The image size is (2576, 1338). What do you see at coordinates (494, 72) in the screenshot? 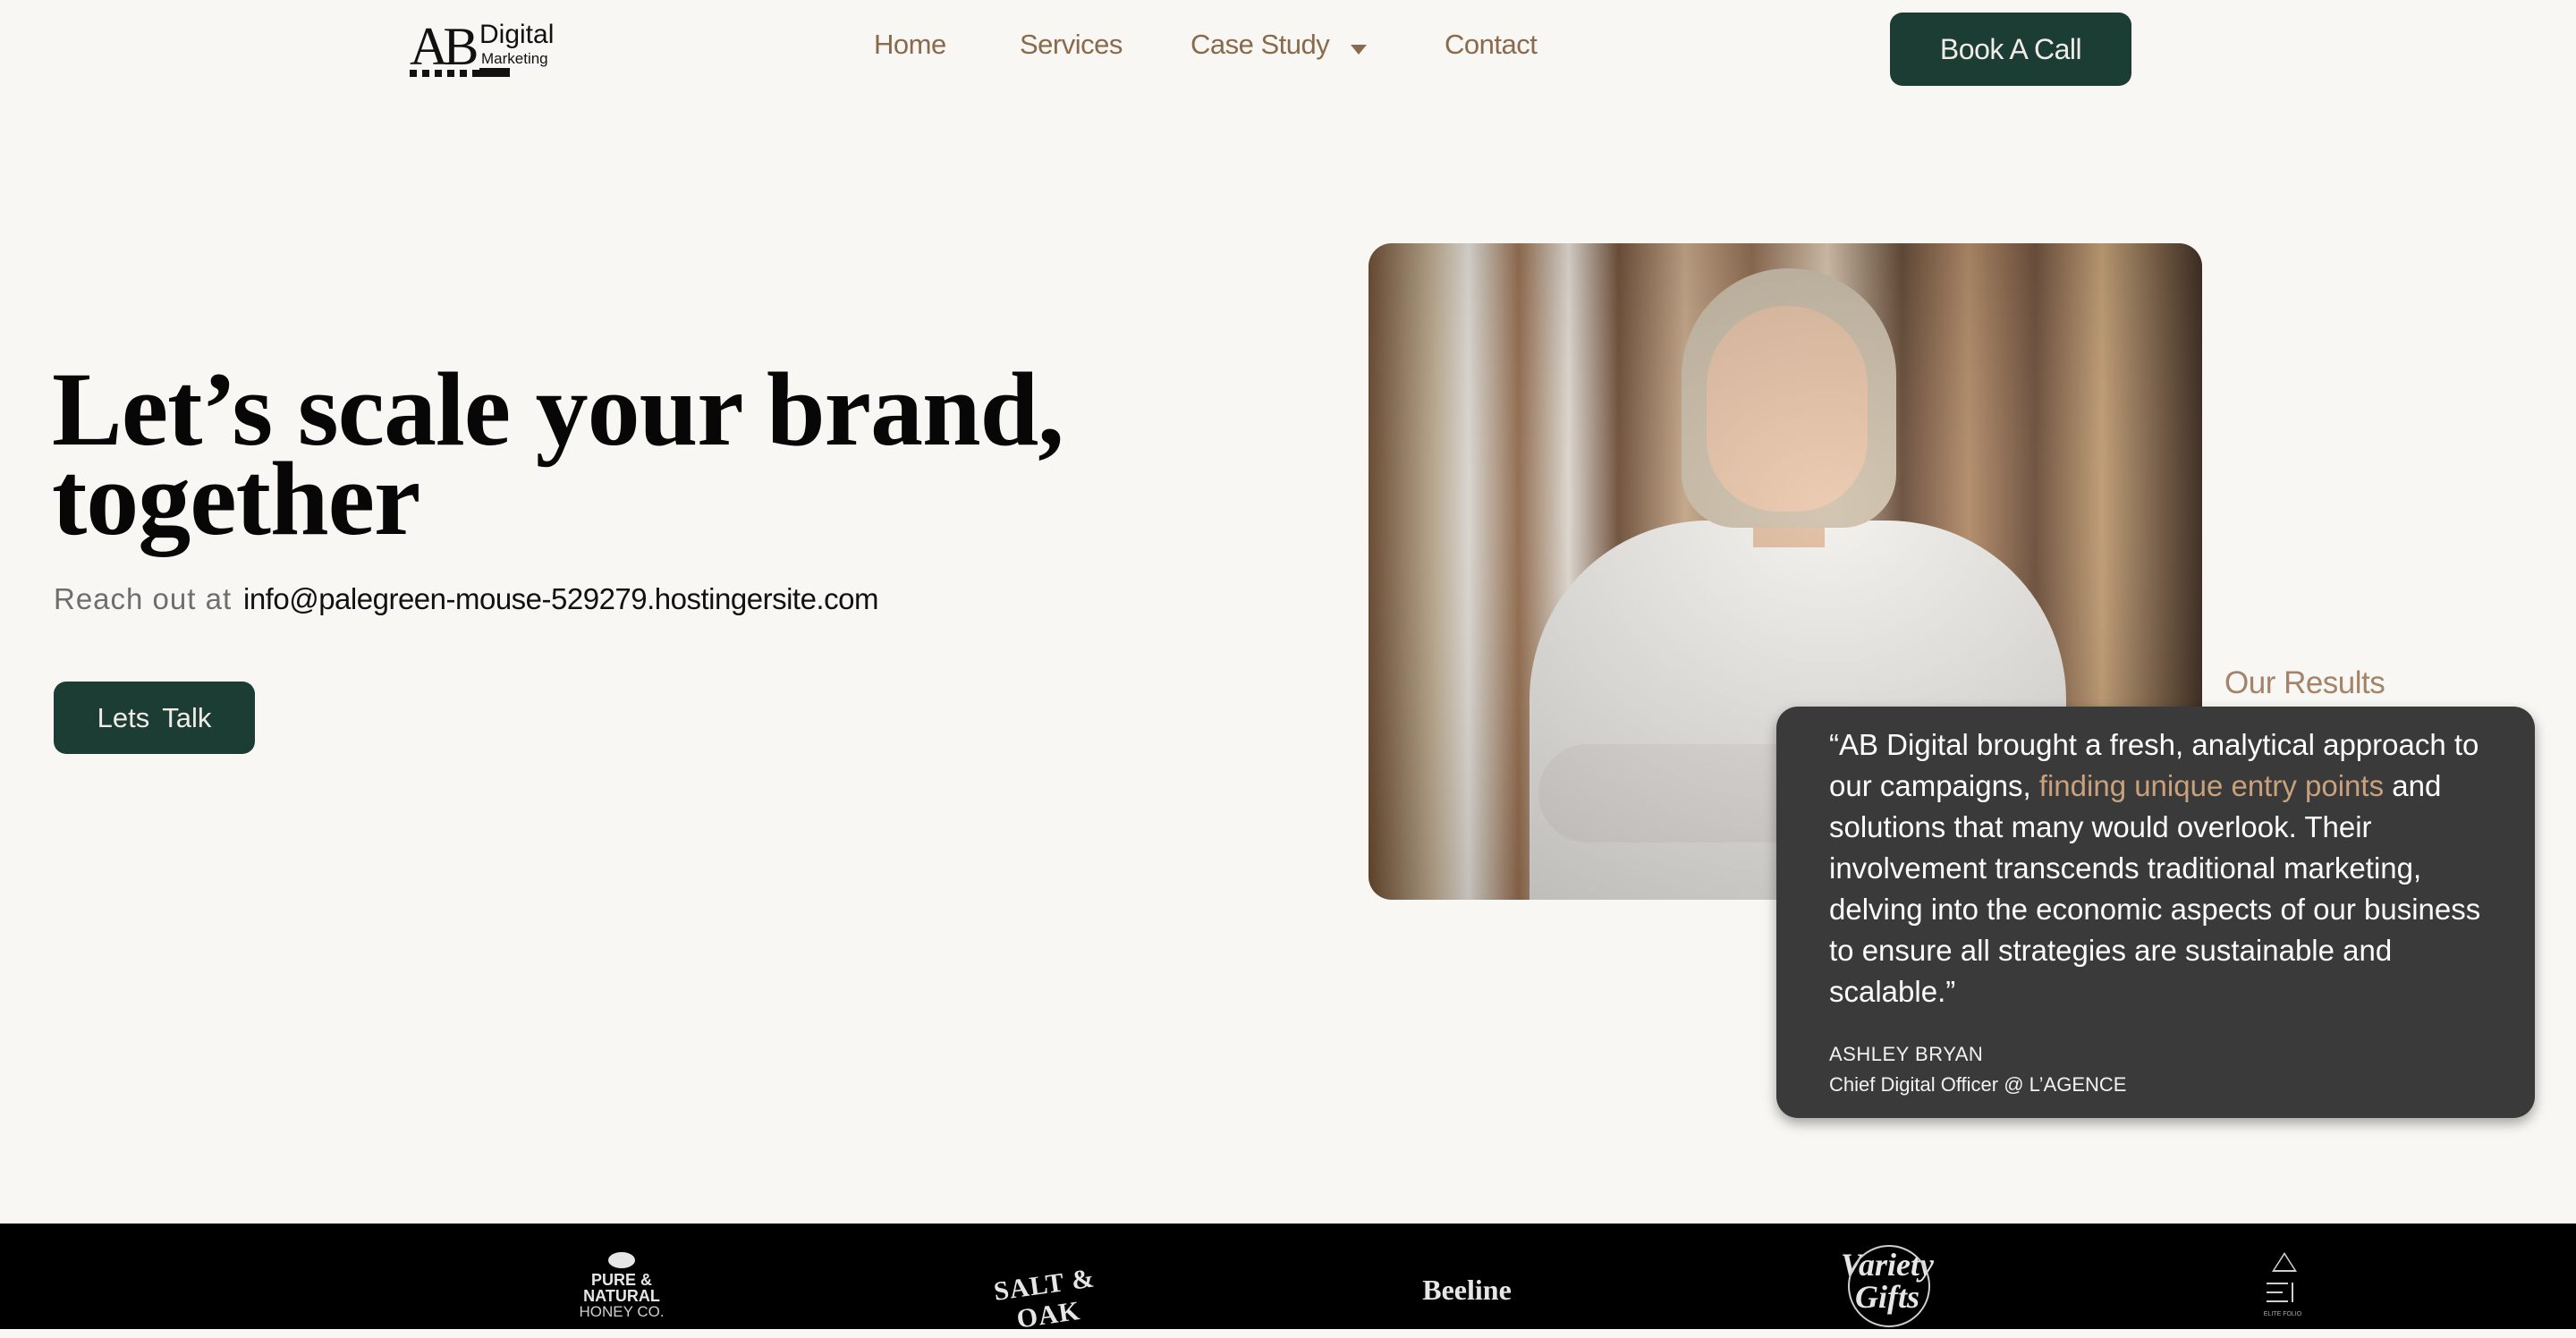
I see `logo-decor-block` at bounding box center [494, 72].